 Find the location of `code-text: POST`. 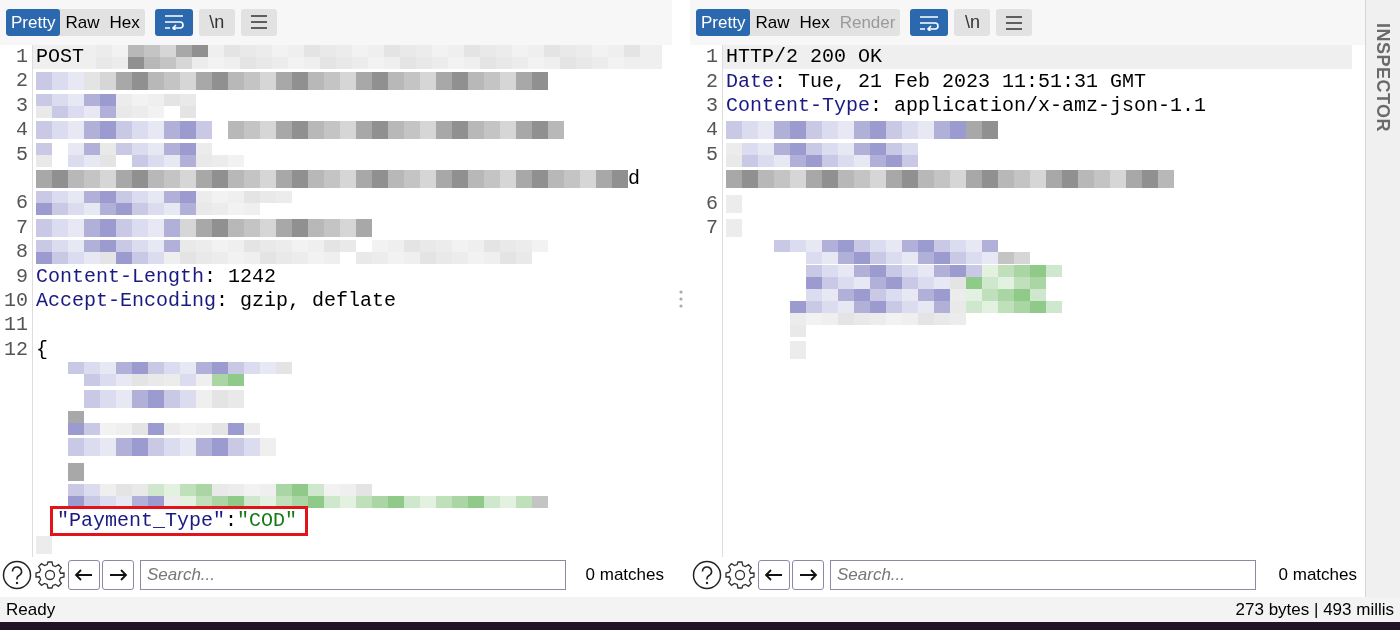

code-text: POST is located at coordinates (60, 57).